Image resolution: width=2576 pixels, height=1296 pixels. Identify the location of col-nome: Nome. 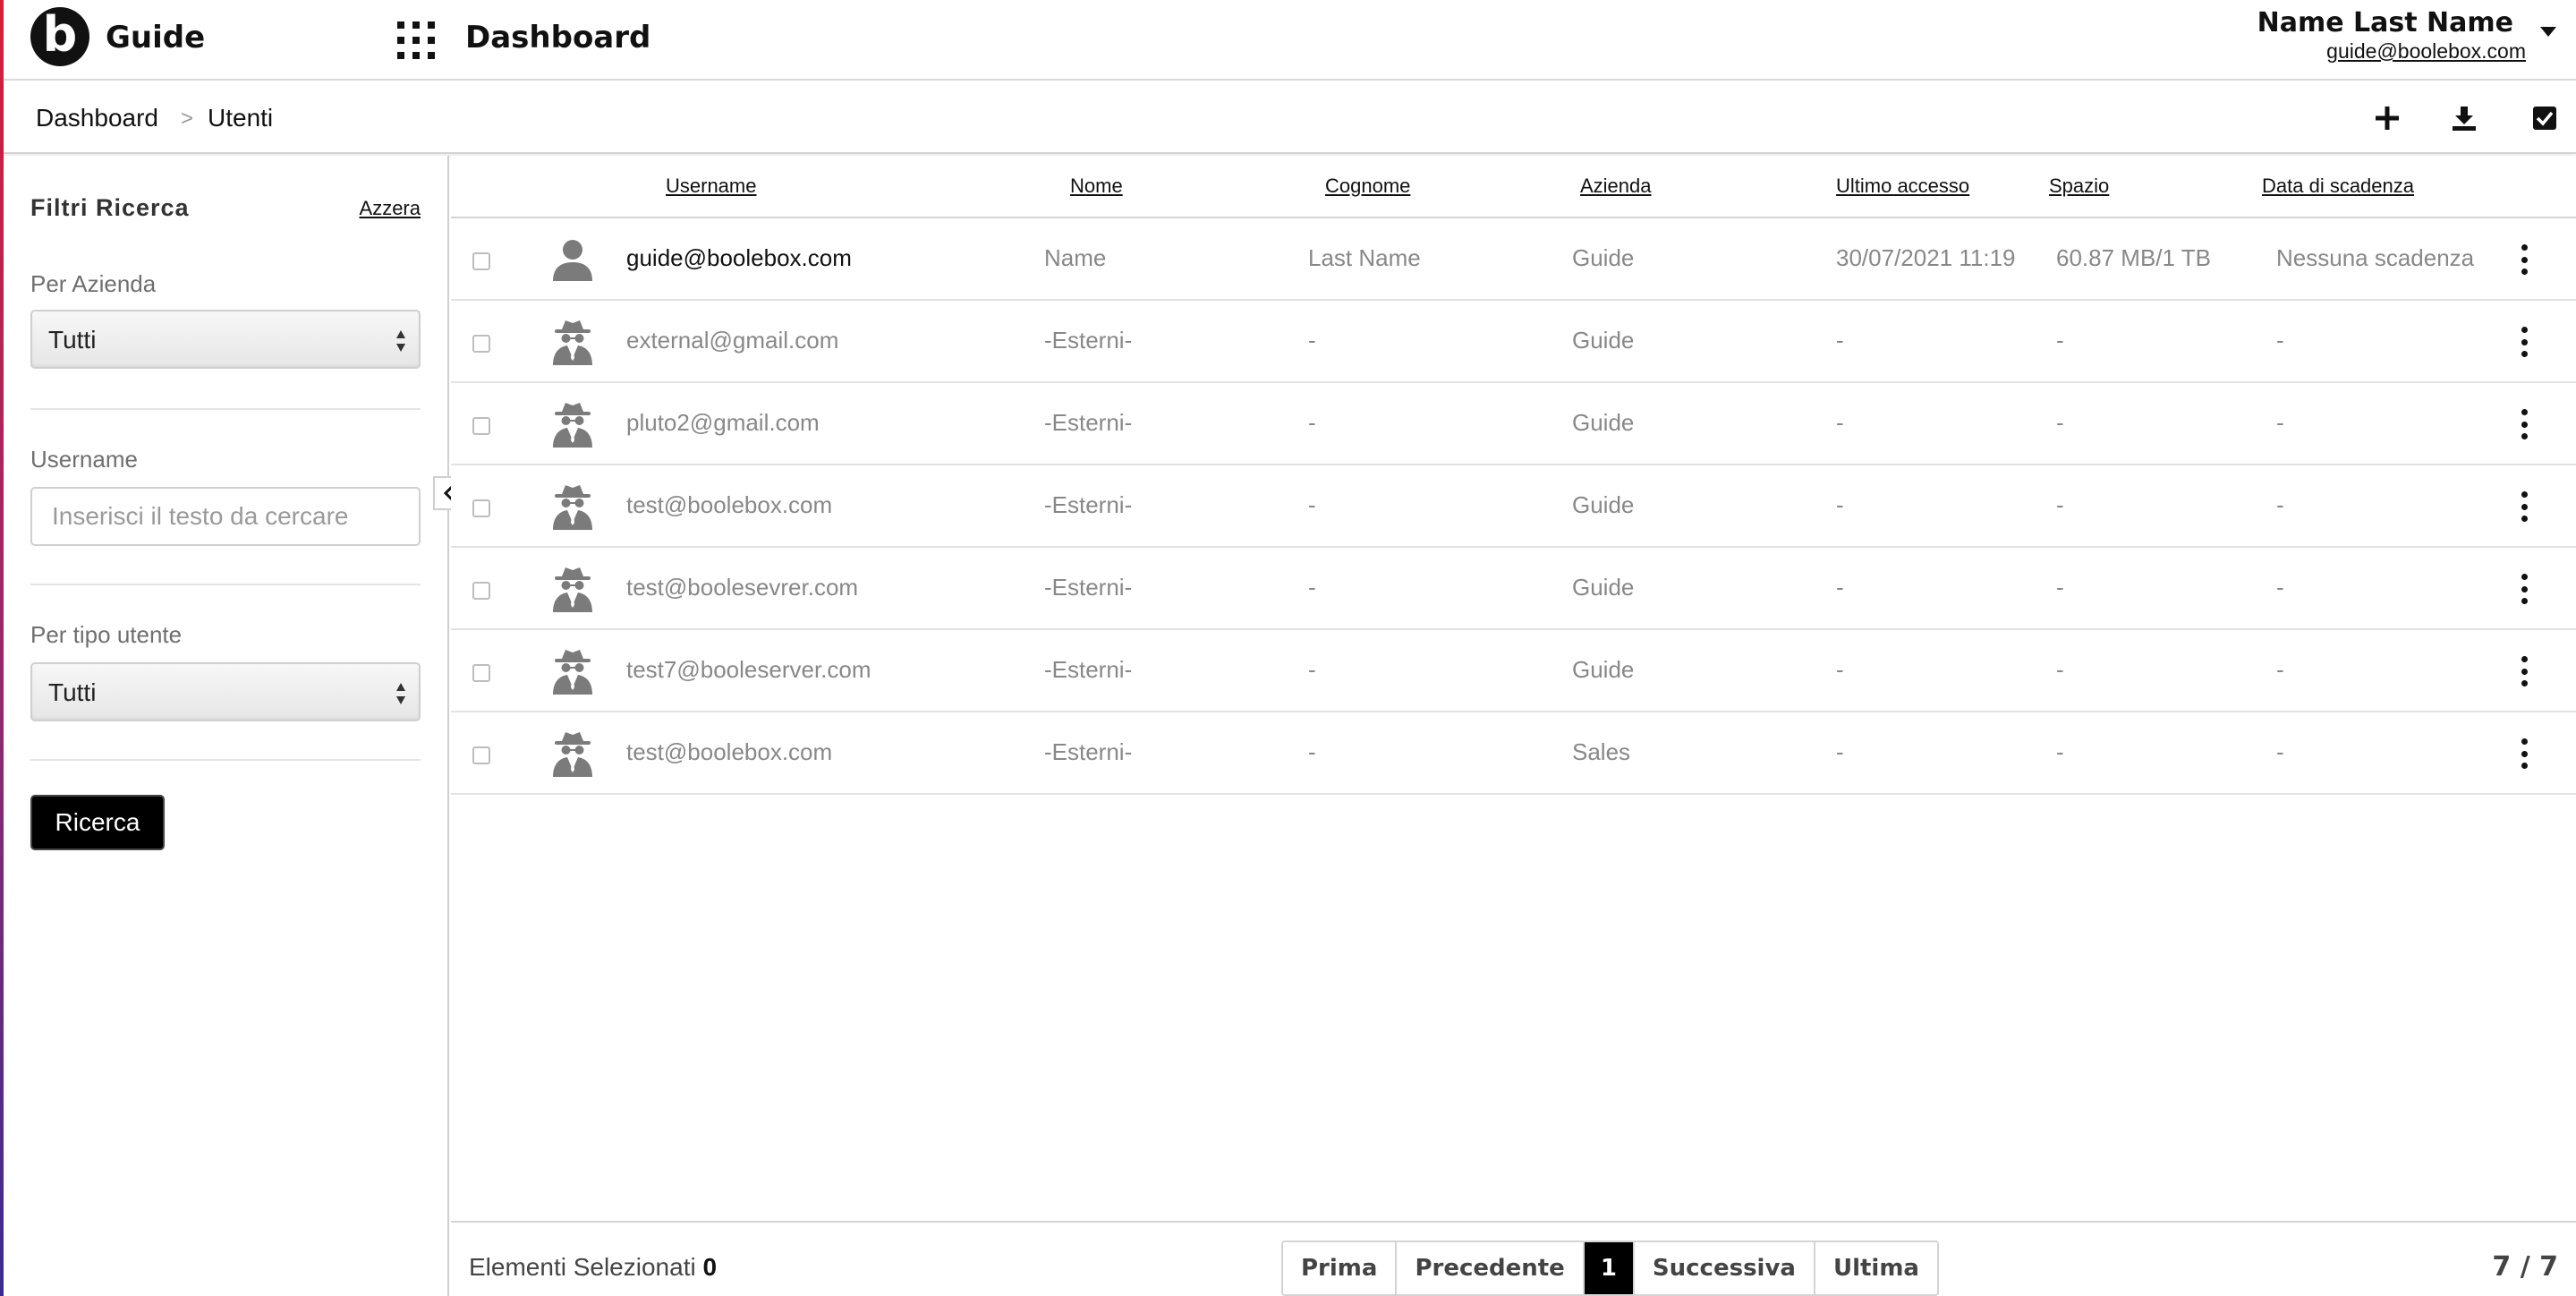
(1096, 186).